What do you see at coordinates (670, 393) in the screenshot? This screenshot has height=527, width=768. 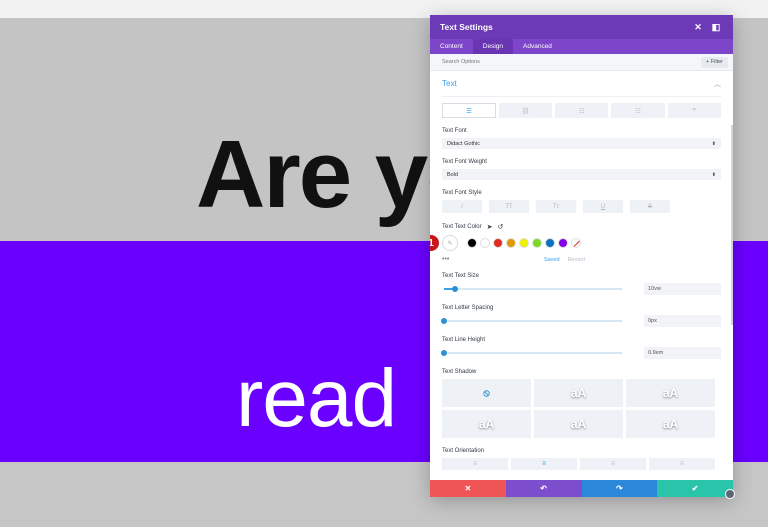 I see `shadow-preset-2: aA` at bounding box center [670, 393].